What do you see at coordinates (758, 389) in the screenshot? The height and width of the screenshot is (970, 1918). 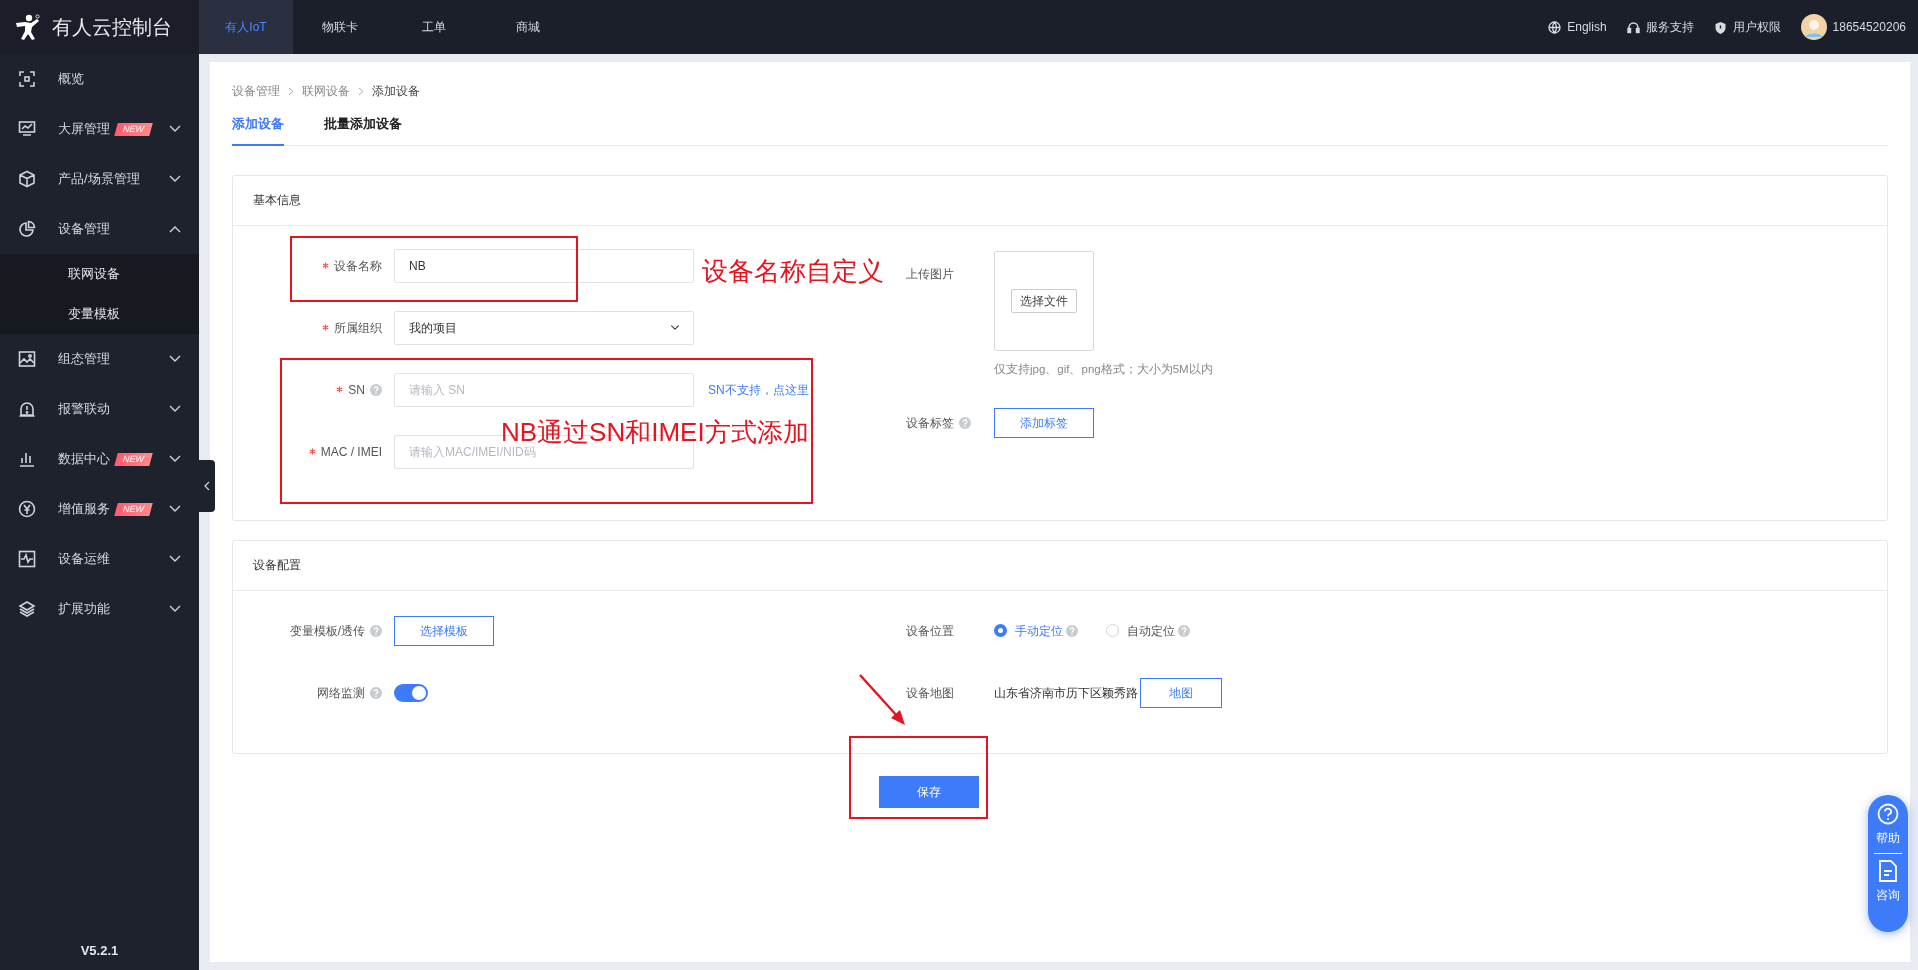 I see `help-link: SN不支持，点这里` at bounding box center [758, 389].